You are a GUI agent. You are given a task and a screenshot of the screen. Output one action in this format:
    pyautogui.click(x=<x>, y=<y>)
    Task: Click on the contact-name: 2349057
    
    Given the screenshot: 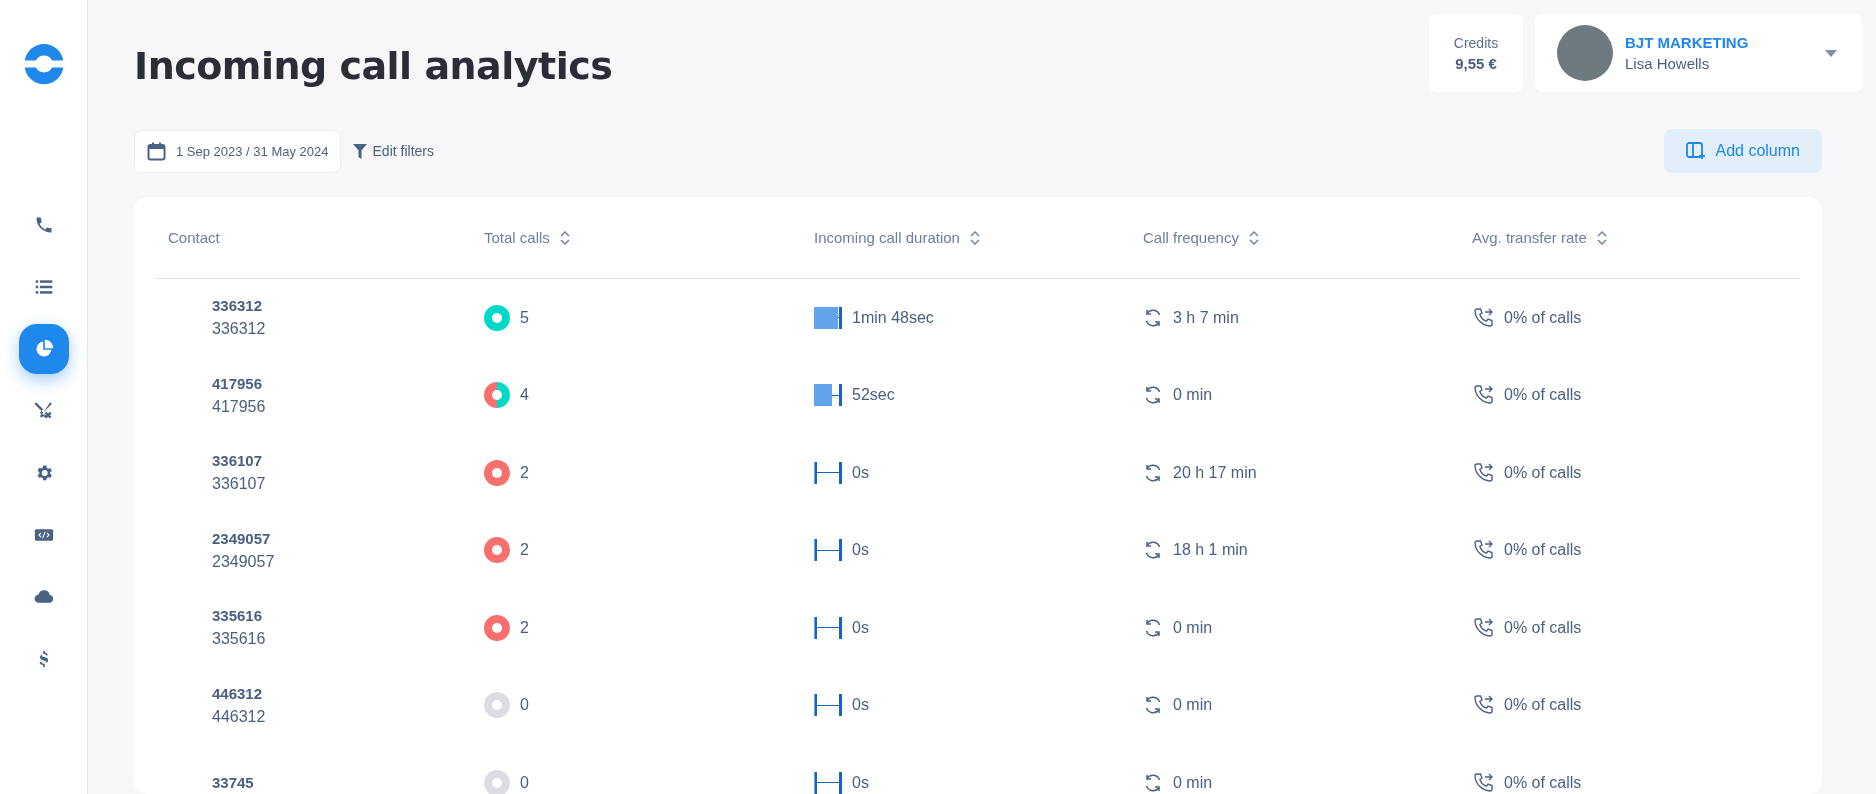 What is the action you would take?
    pyautogui.click(x=242, y=538)
    